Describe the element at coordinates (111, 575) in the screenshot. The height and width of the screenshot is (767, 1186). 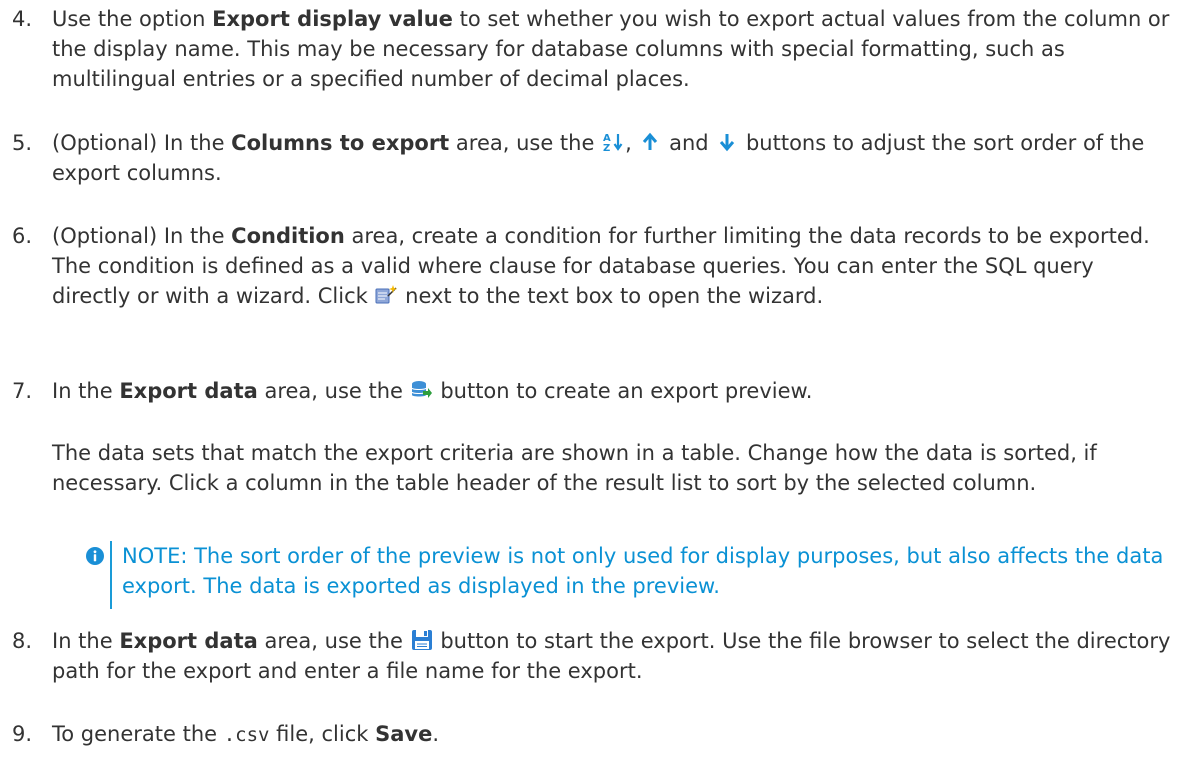
I see `note-divider` at that location.